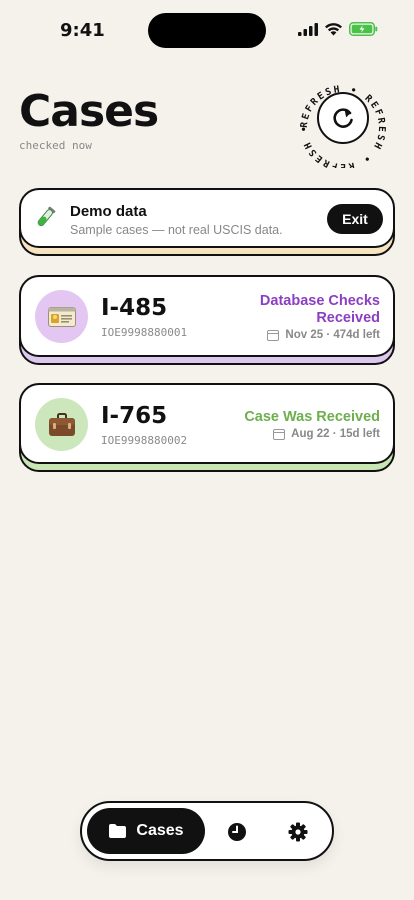  I want to click on case-status-line: Case Was Received, so click(312, 417).